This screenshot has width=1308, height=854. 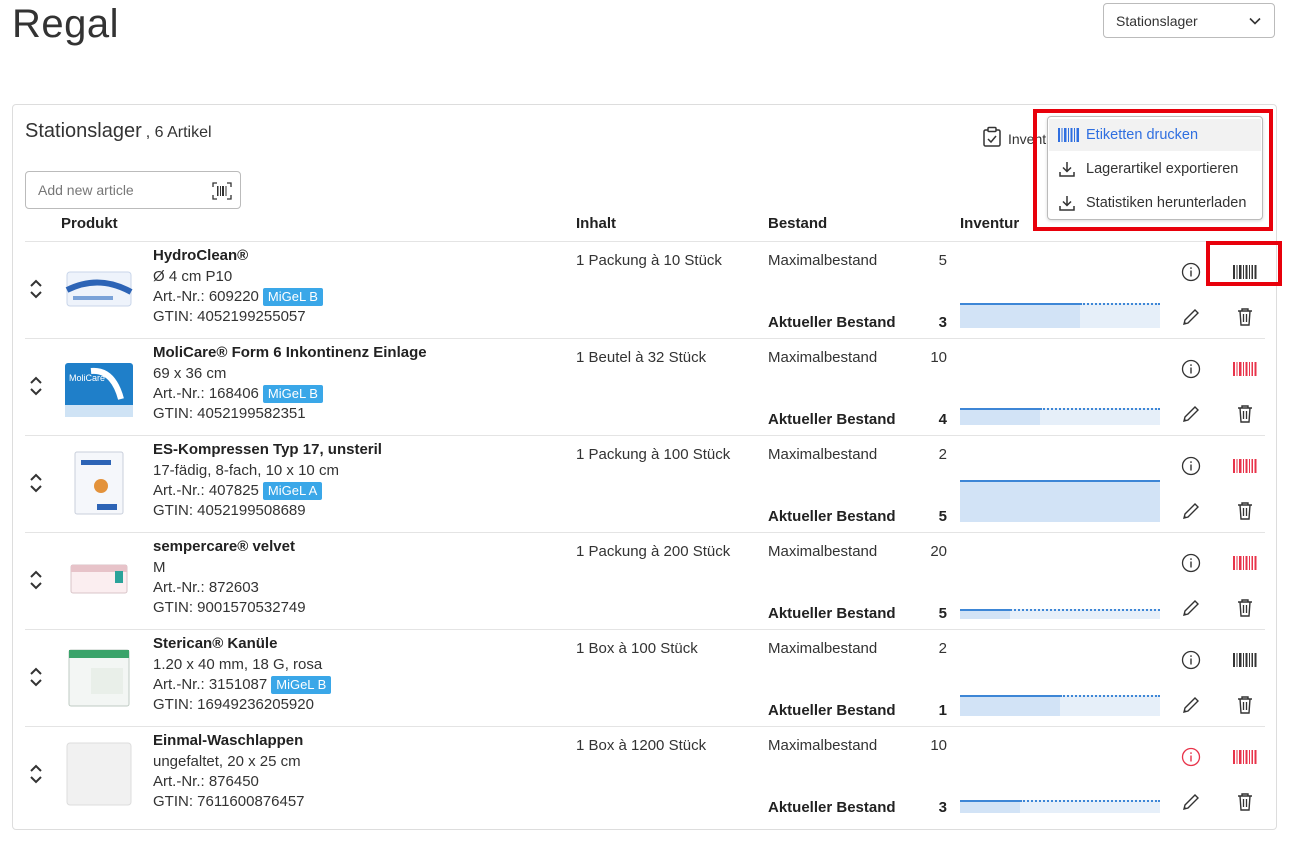 What do you see at coordinates (83, 131) in the screenshot?
I see `card-location-name: Stationslager` at bounding box center [83, 131].